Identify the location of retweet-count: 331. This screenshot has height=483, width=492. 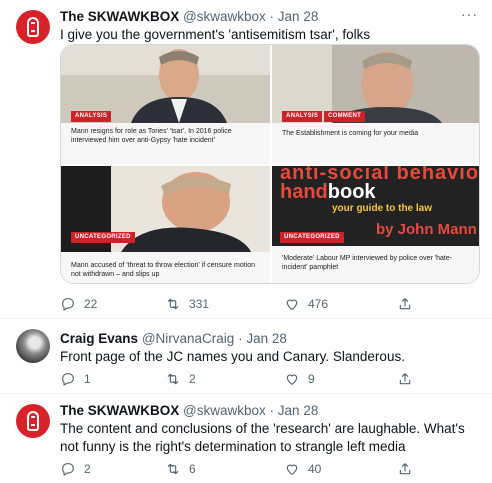
(199, 304).